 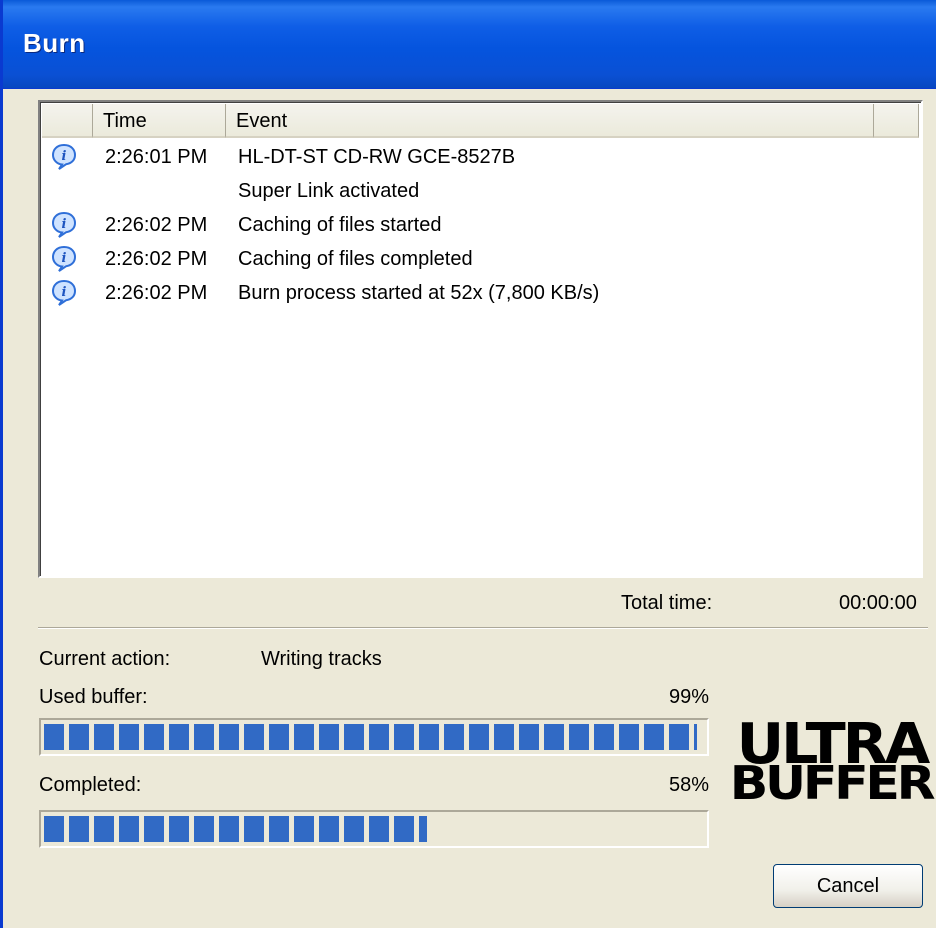 I want to click on column-header-filler, so click(x=896, y=121).